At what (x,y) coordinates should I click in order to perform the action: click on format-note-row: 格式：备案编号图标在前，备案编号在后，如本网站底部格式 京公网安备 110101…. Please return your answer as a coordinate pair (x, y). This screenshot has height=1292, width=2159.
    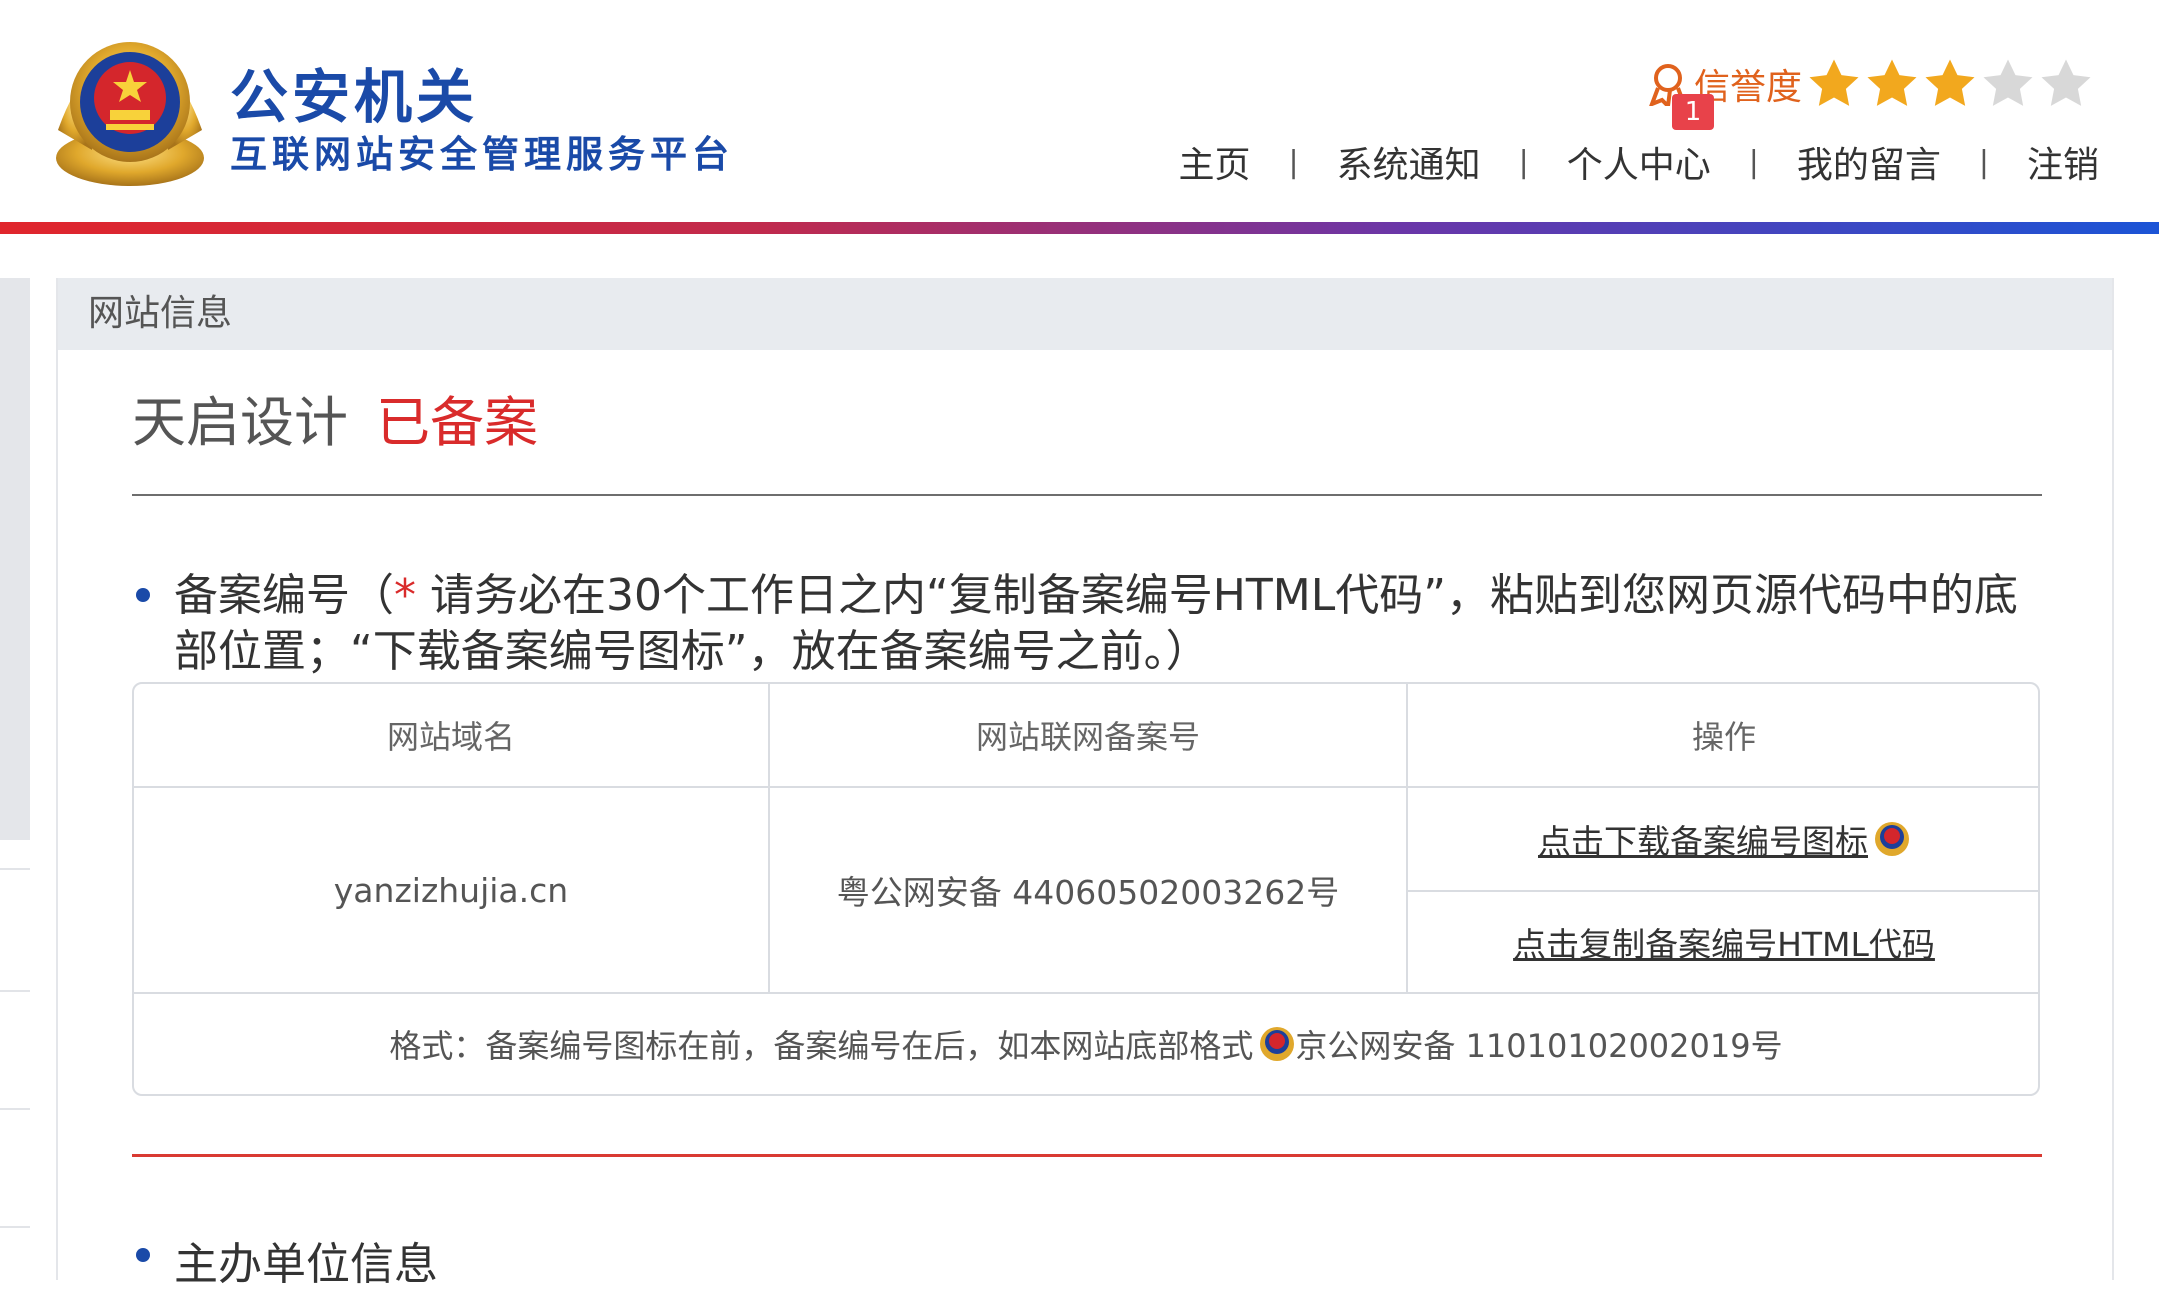
    Looking at the image, I should click on (1086, 1044).